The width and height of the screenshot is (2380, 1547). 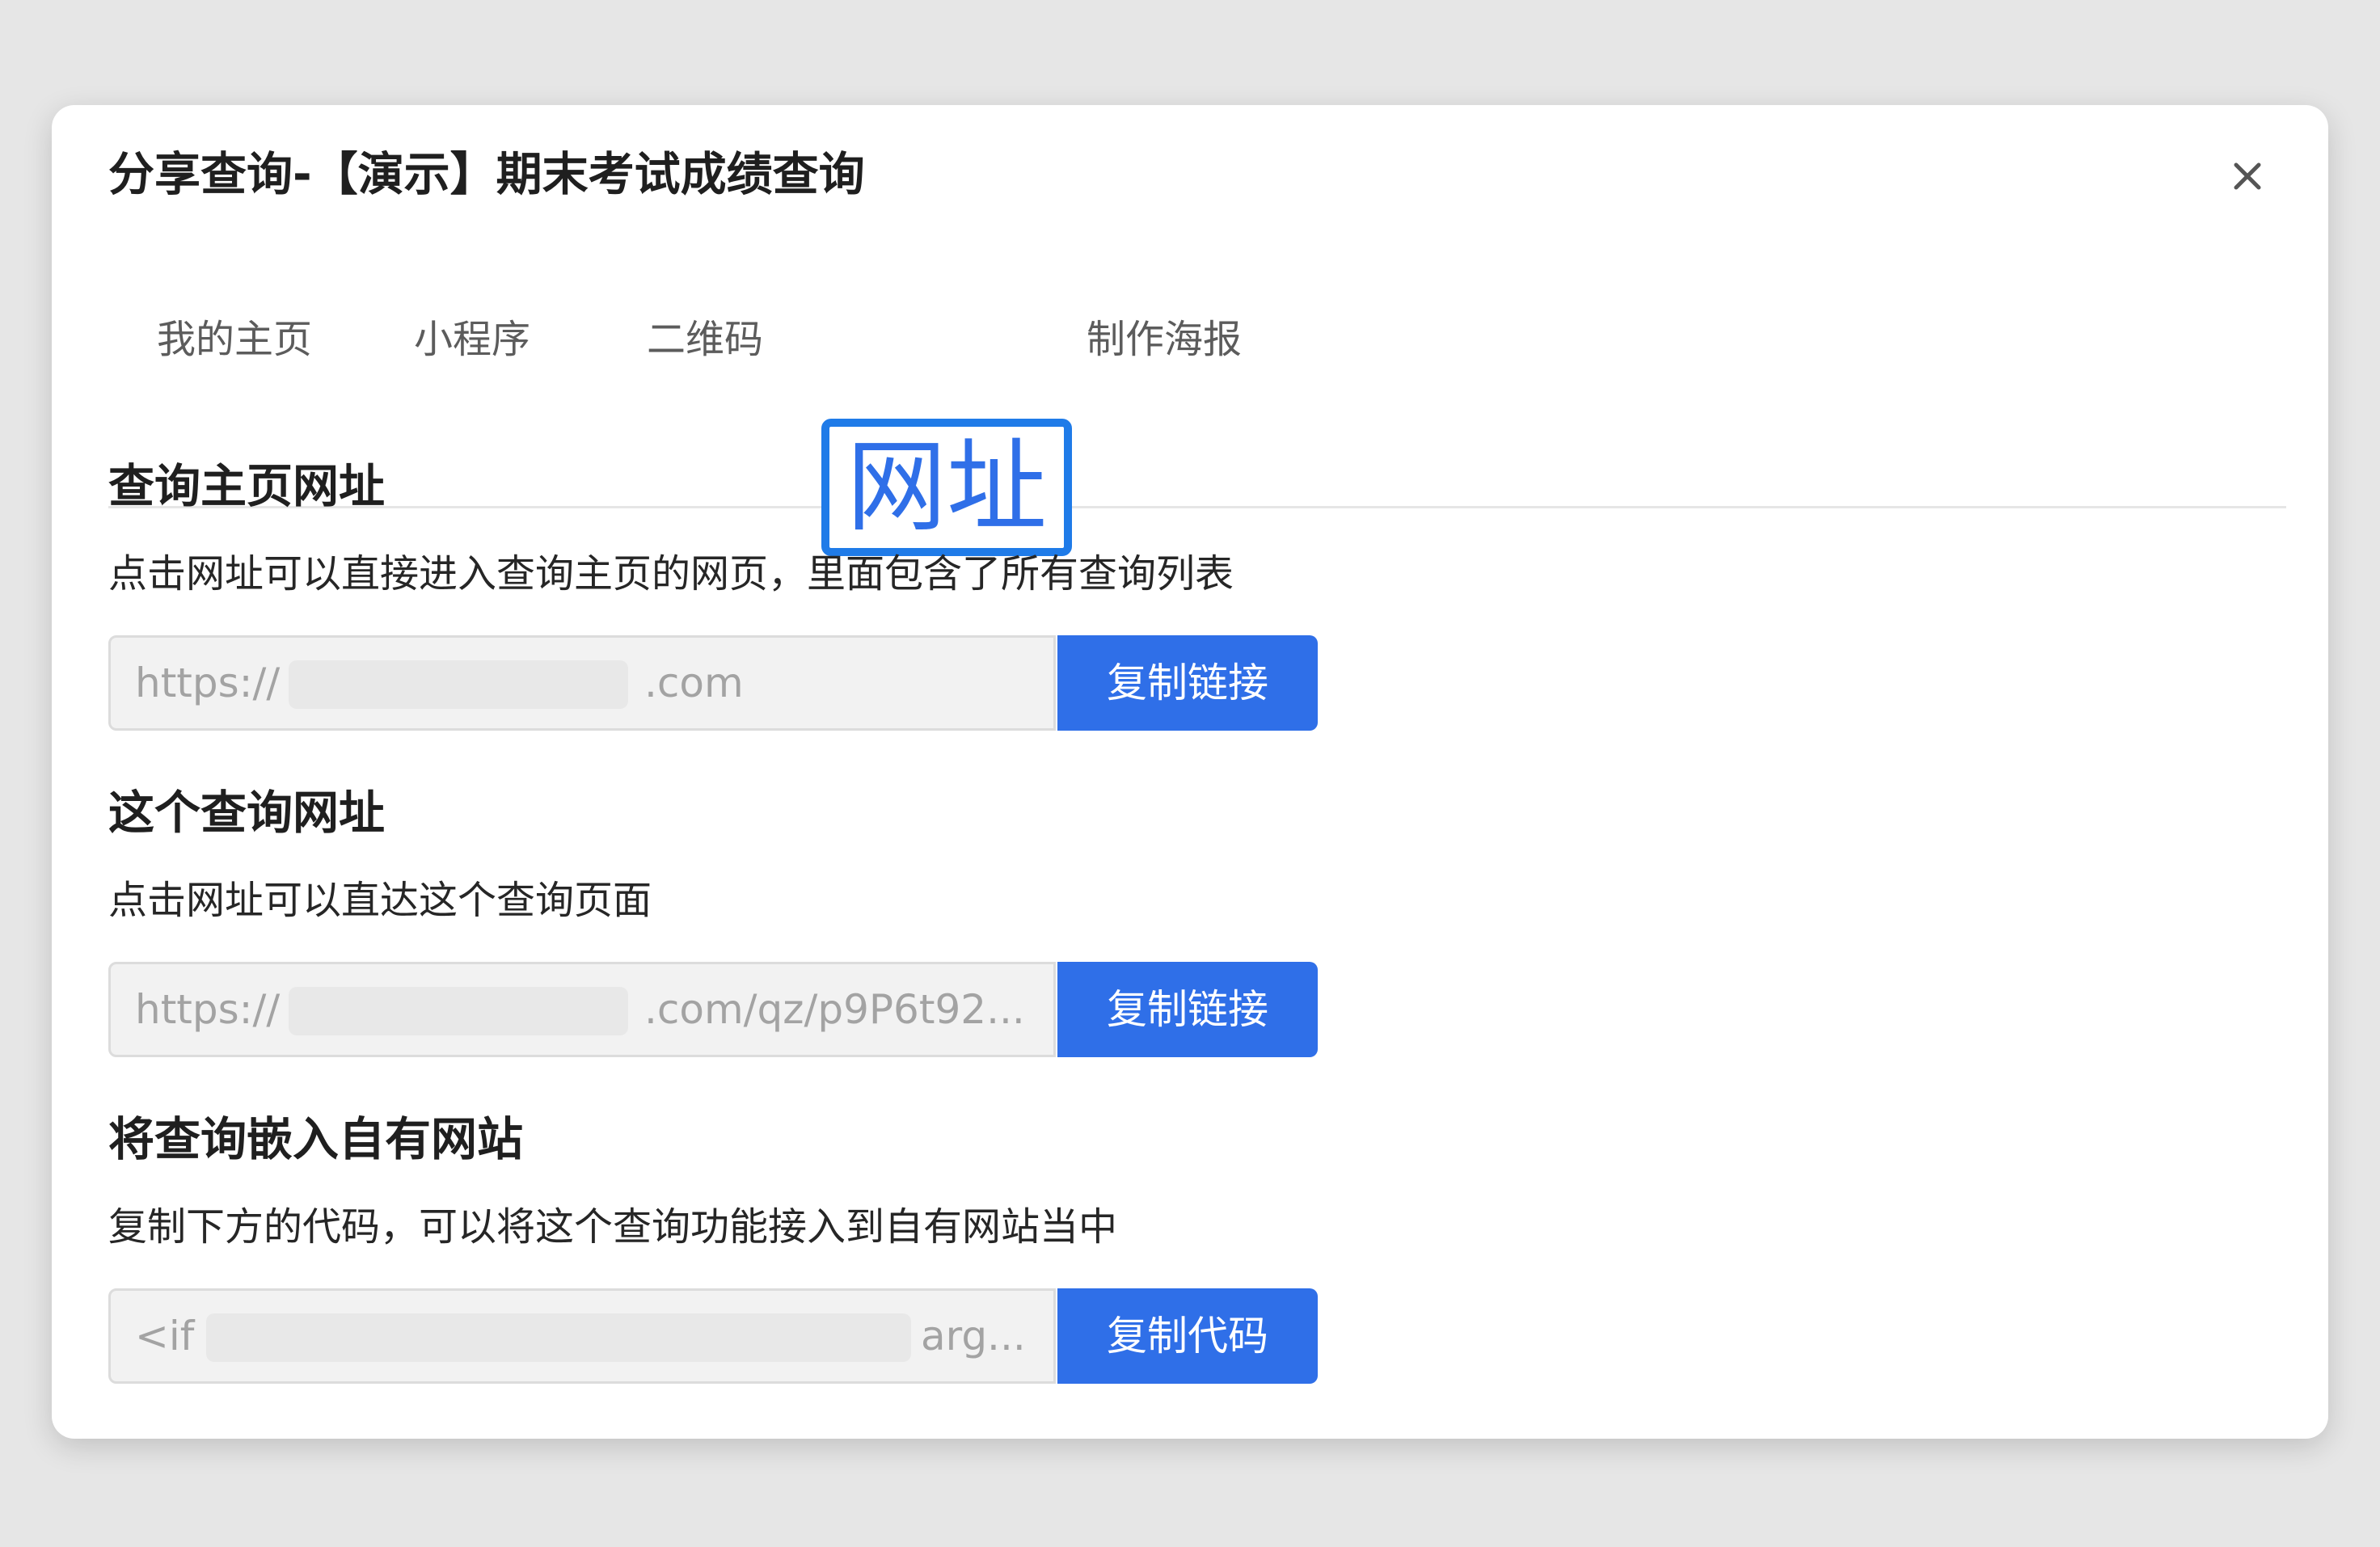 I want to click on homepage-url-field: https:// .com, so click(x=582, y=683).